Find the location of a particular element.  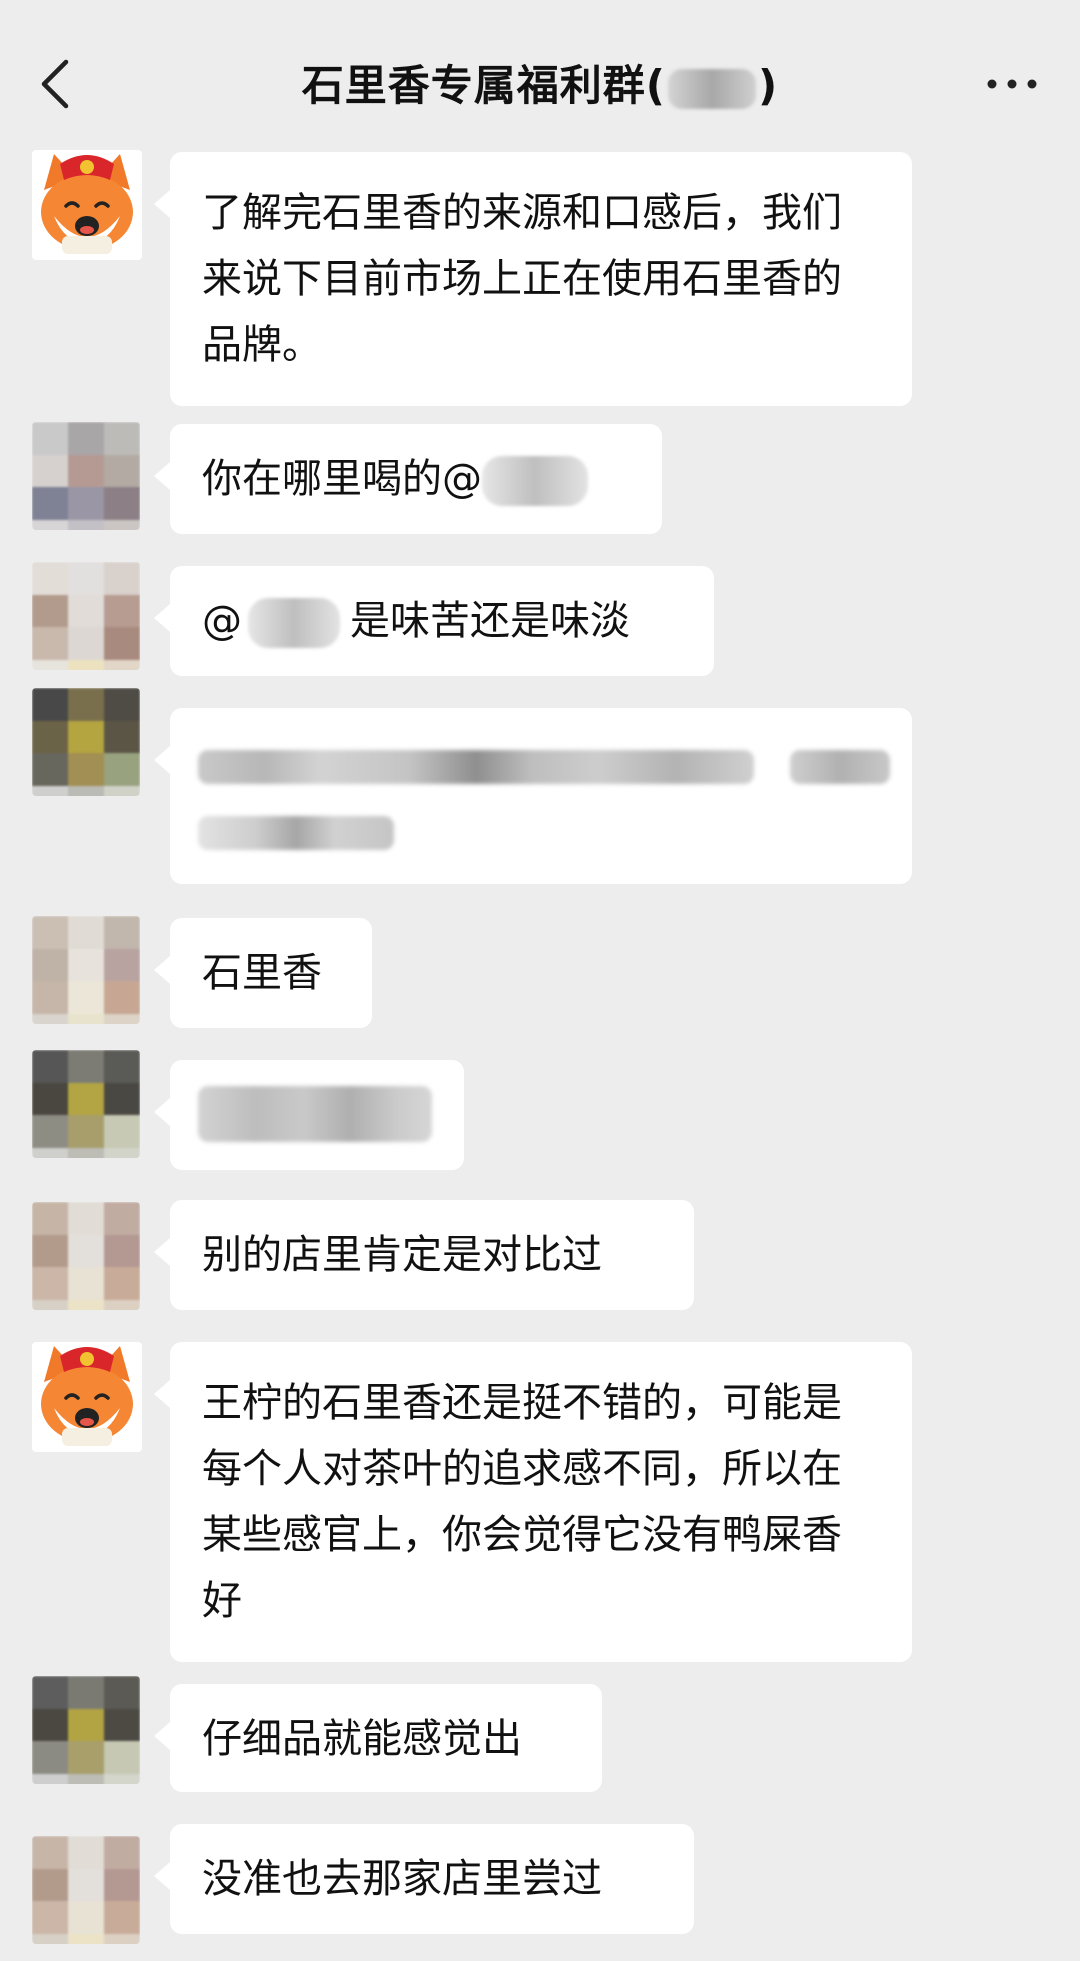

message-text: @ is located at coordinates (222, 621).